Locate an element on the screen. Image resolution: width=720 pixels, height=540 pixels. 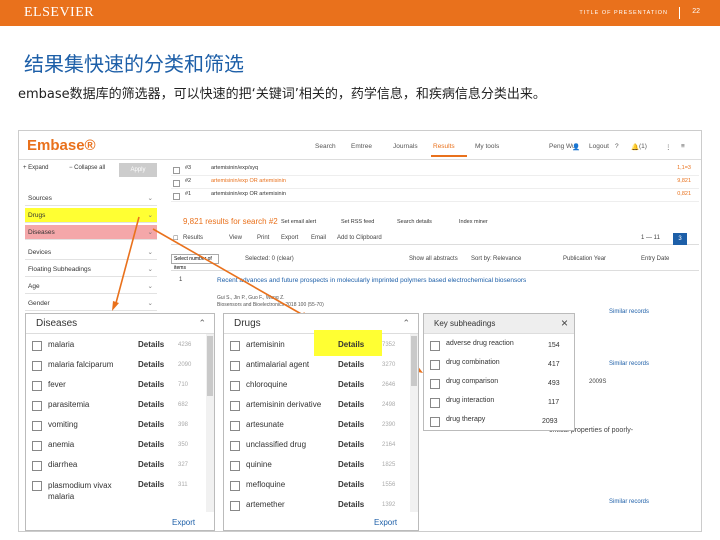
item-label: drug interaction is located at coordinates (470, 400).